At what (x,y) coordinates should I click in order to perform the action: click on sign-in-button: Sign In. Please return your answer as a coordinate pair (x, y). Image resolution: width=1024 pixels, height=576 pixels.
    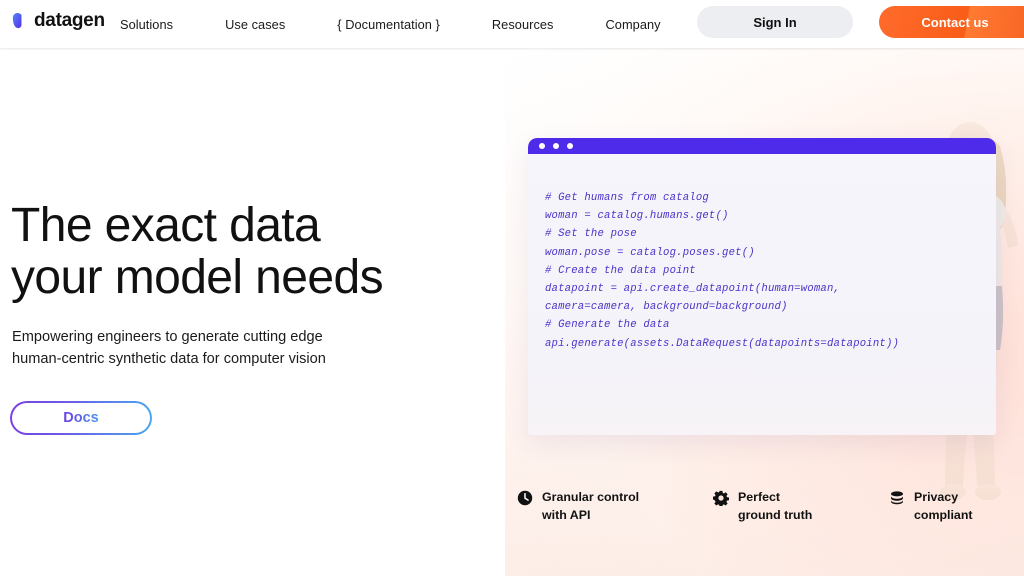
    Looking at the image, I should click on (775, 22).